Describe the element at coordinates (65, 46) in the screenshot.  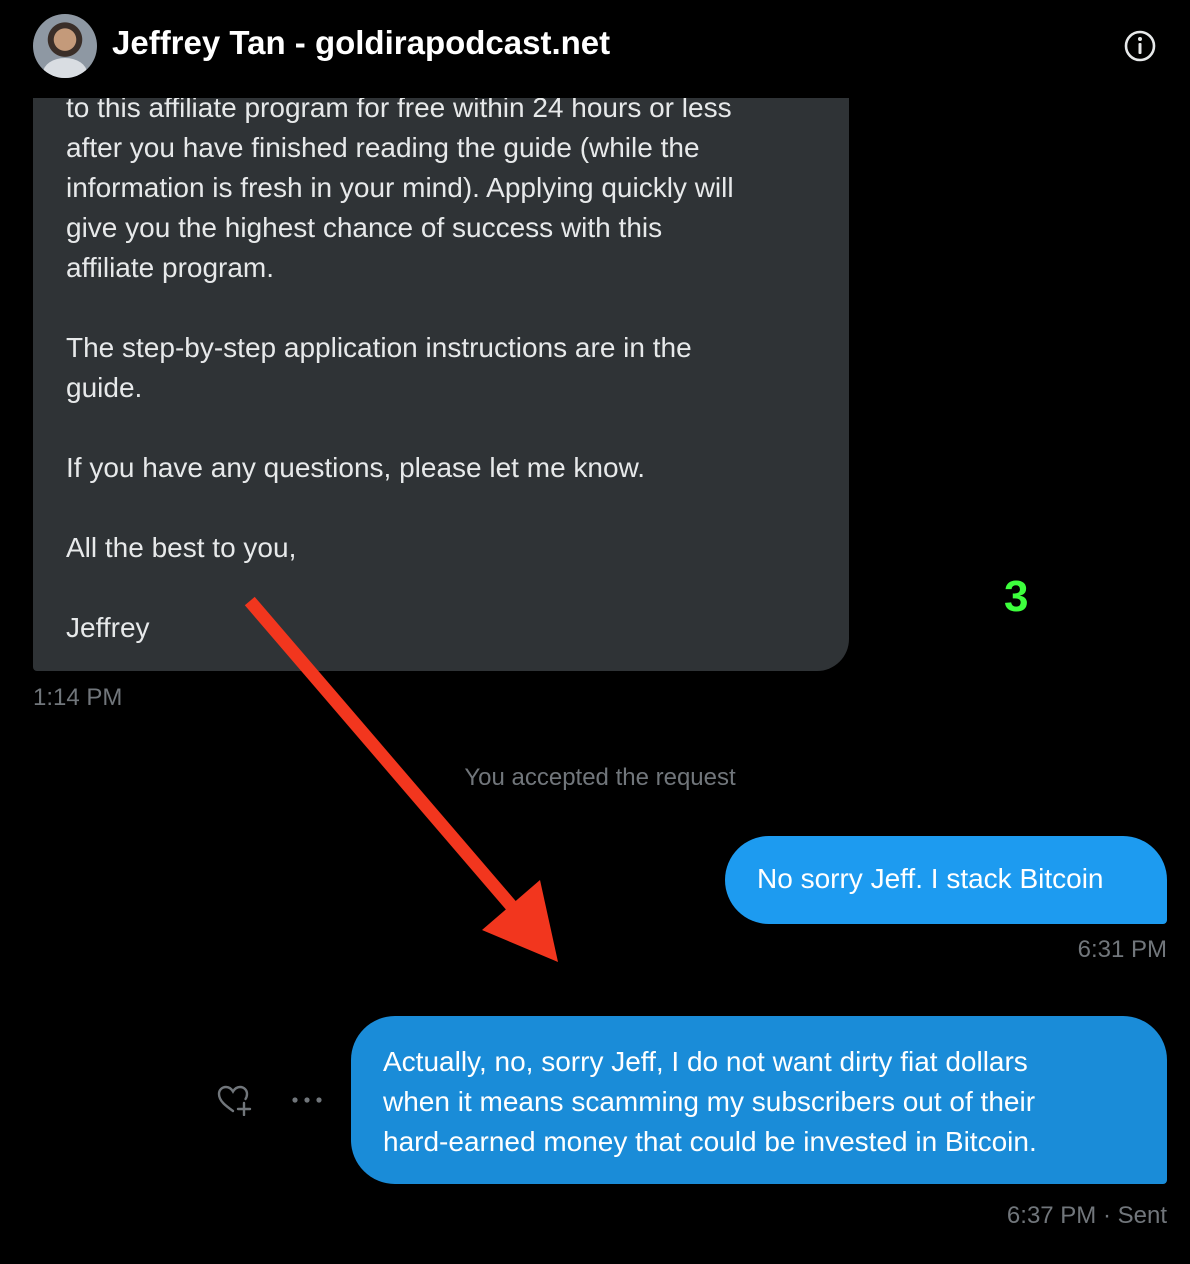
I see `avatar` at that location.